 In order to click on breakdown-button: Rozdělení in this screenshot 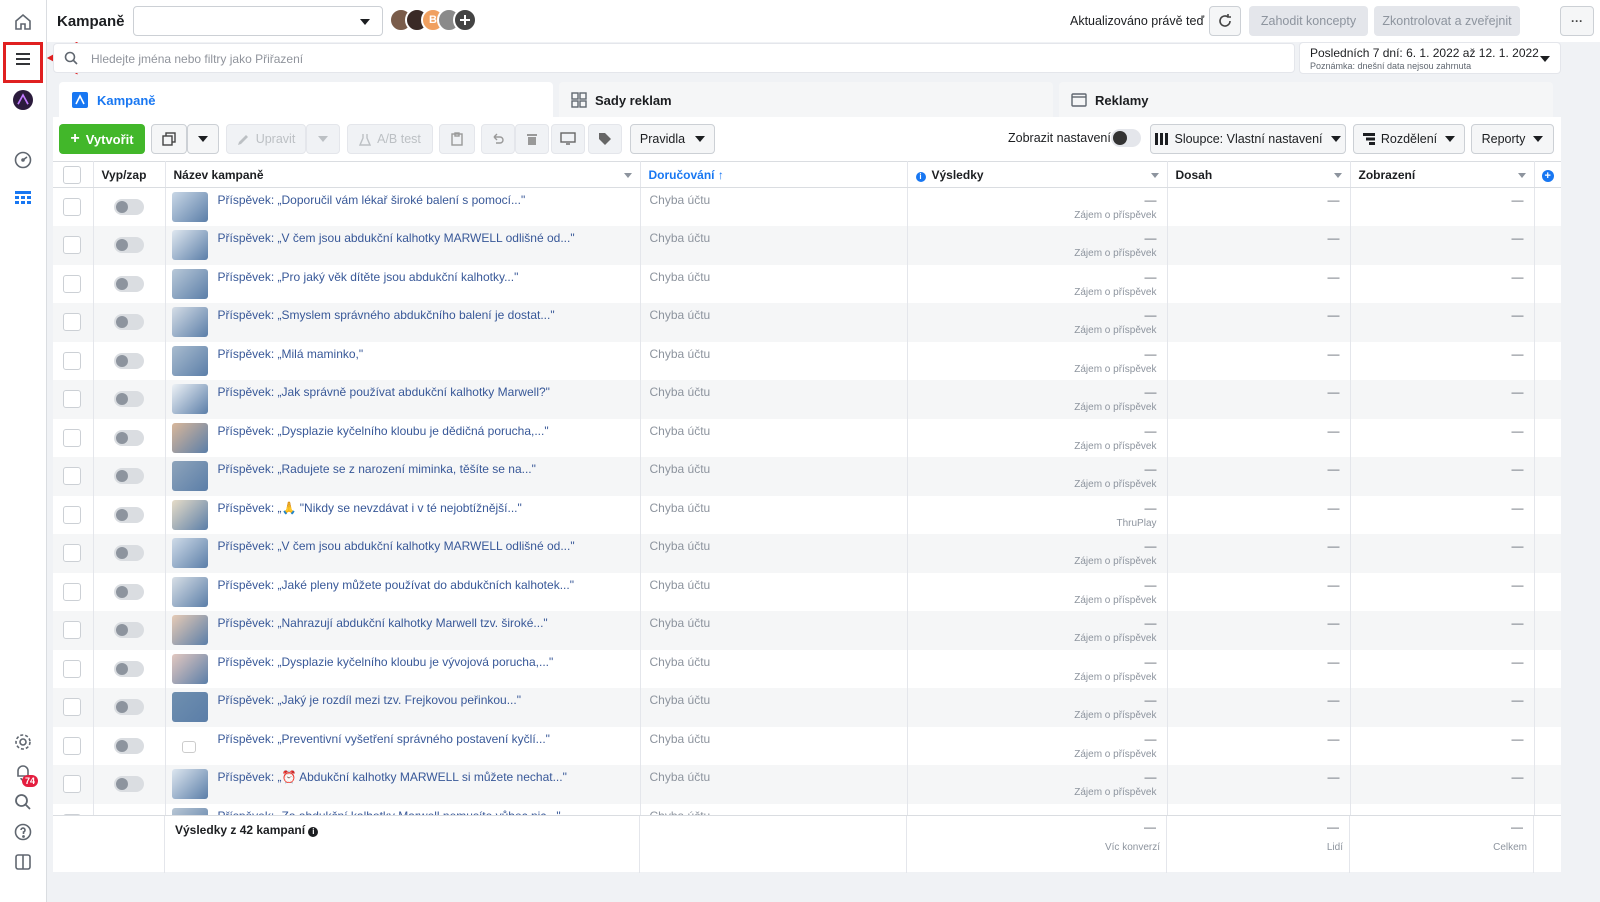, I will do `click(1409, 139)`.